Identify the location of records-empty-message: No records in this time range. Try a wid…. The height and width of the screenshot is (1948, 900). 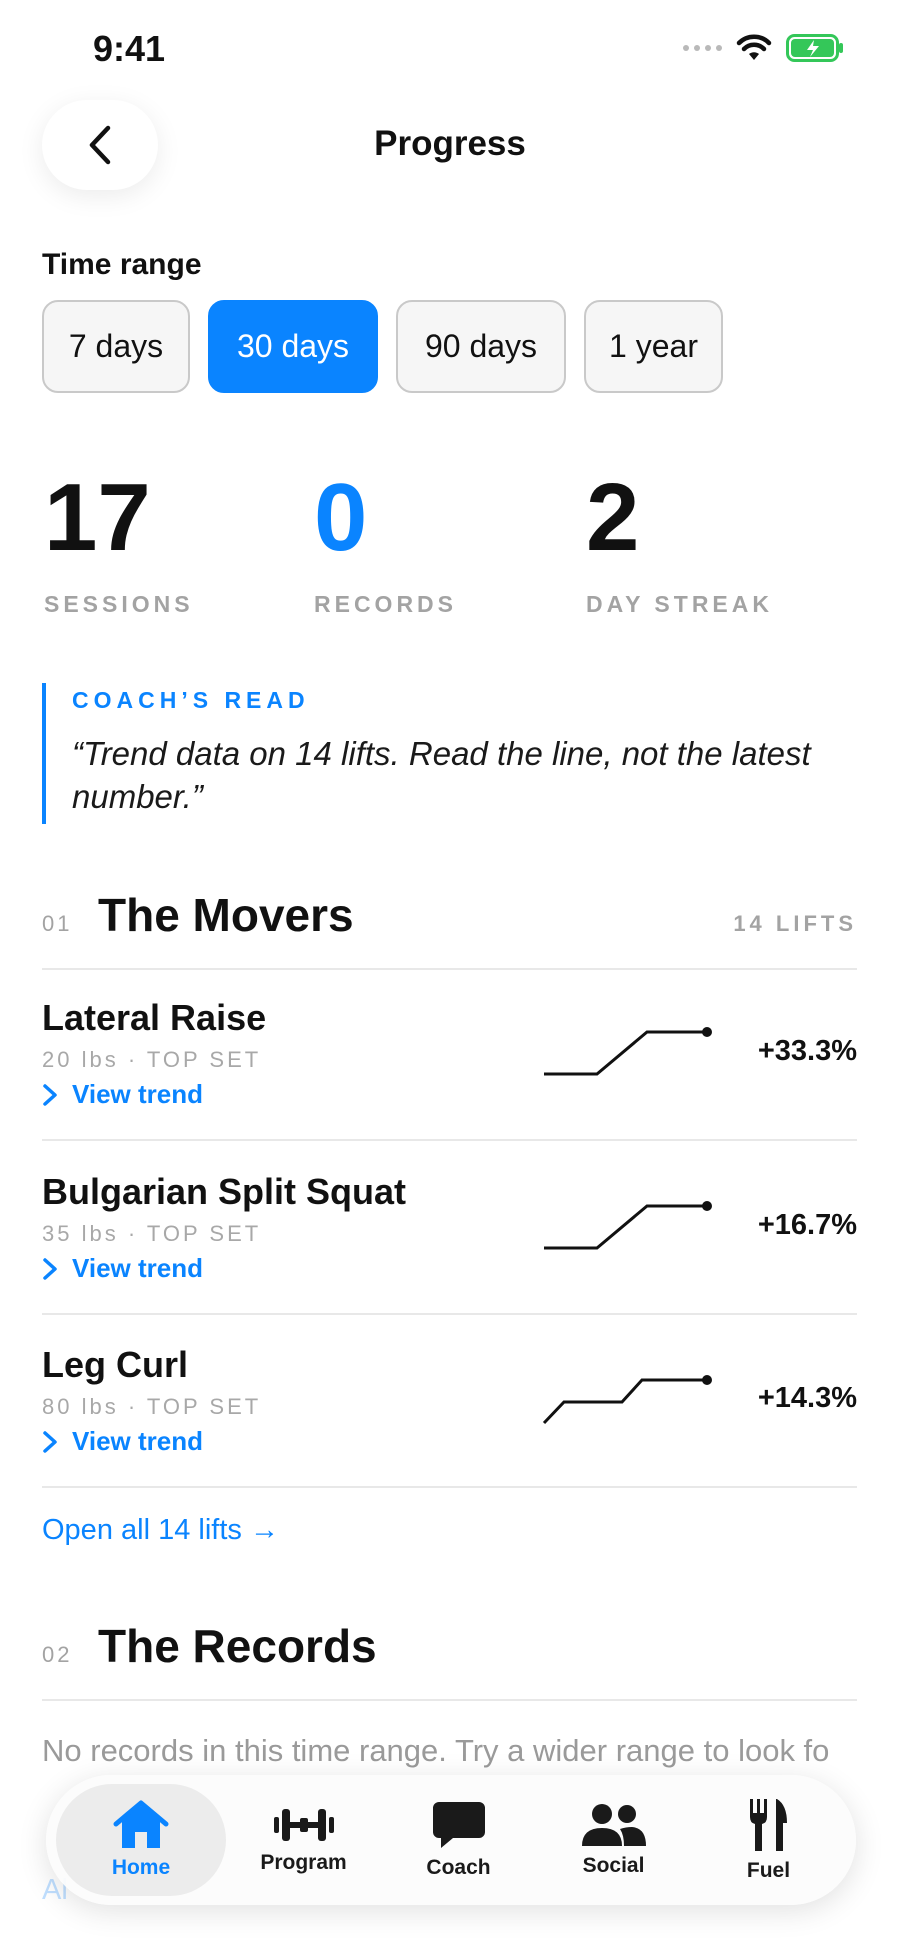
(436, 1750).